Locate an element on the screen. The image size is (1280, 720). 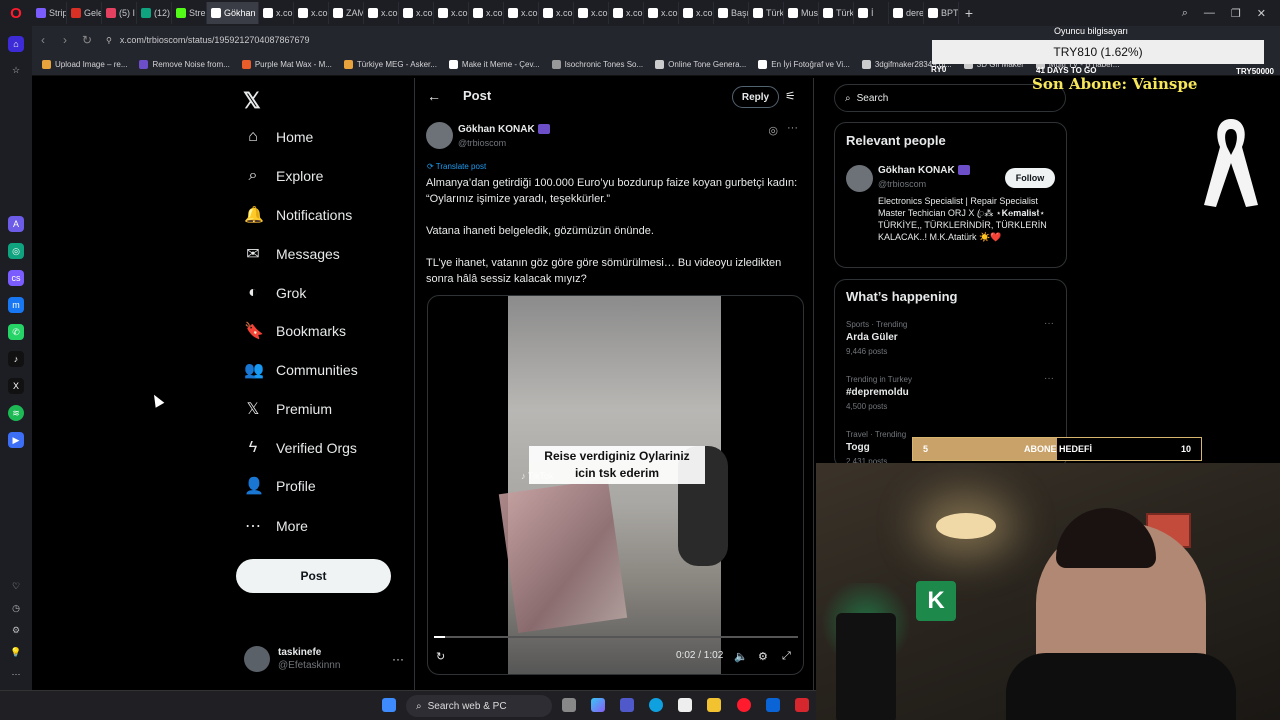
back-arrow-icon: ← is located at coordinates (434, 96).